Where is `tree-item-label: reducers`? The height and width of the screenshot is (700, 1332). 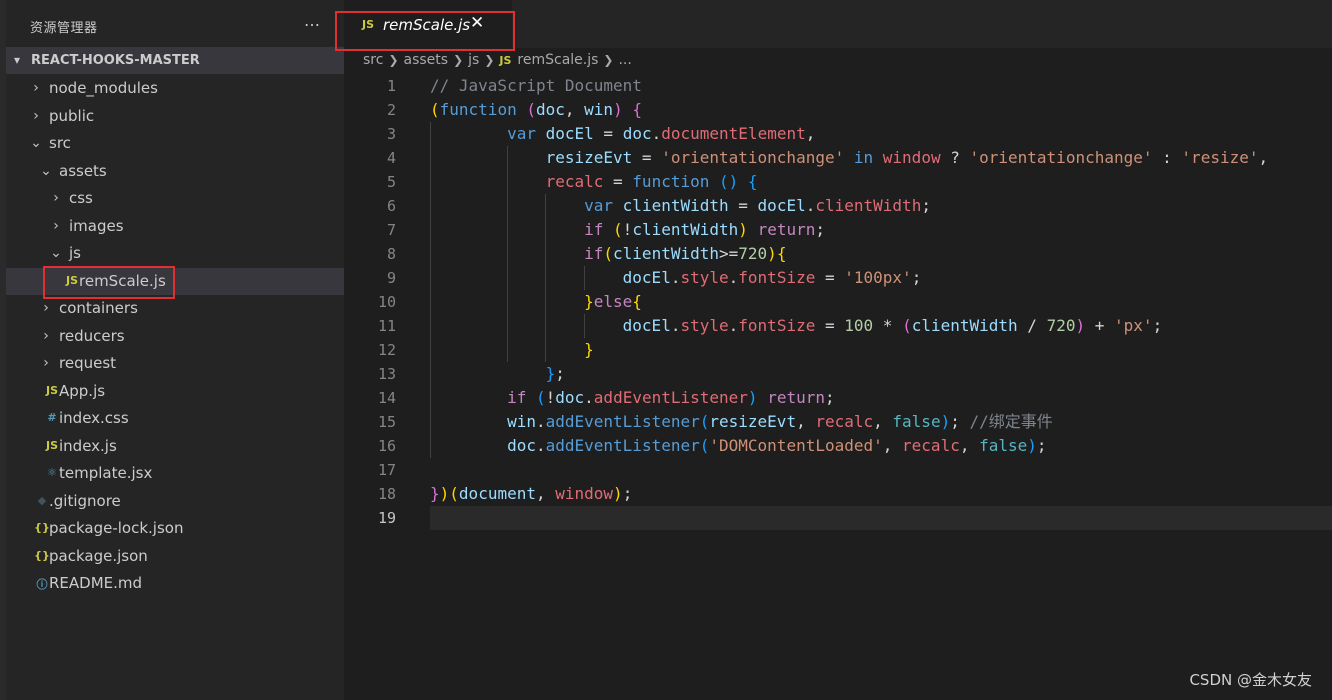 tree-item-label: reducers is located at coordinates (92, 335).